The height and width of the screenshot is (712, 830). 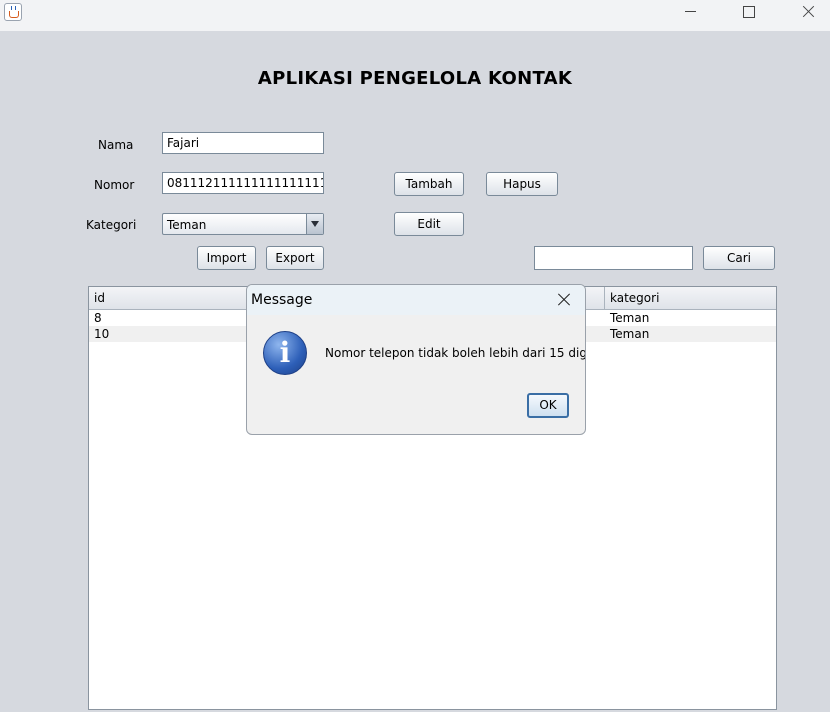 What do you see at coordinates (416, 300) in the screenshot?
I see `dialog-title-bar: Message` at bounding box center [416, 300].